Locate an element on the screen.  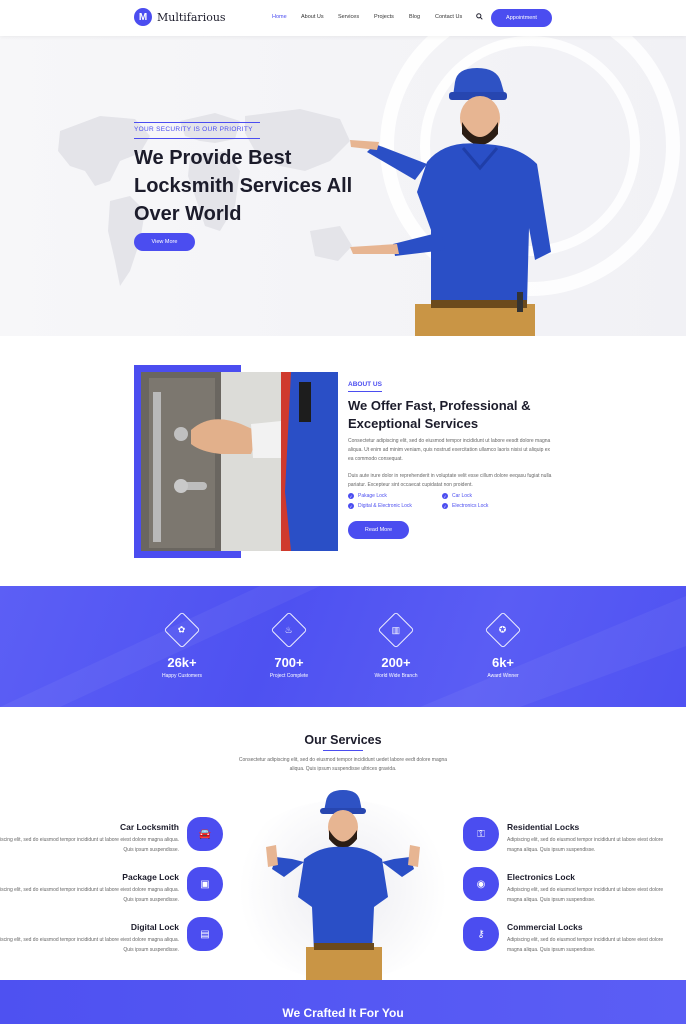
stat-label: Happy Customers is located at coordinates (181, 676).